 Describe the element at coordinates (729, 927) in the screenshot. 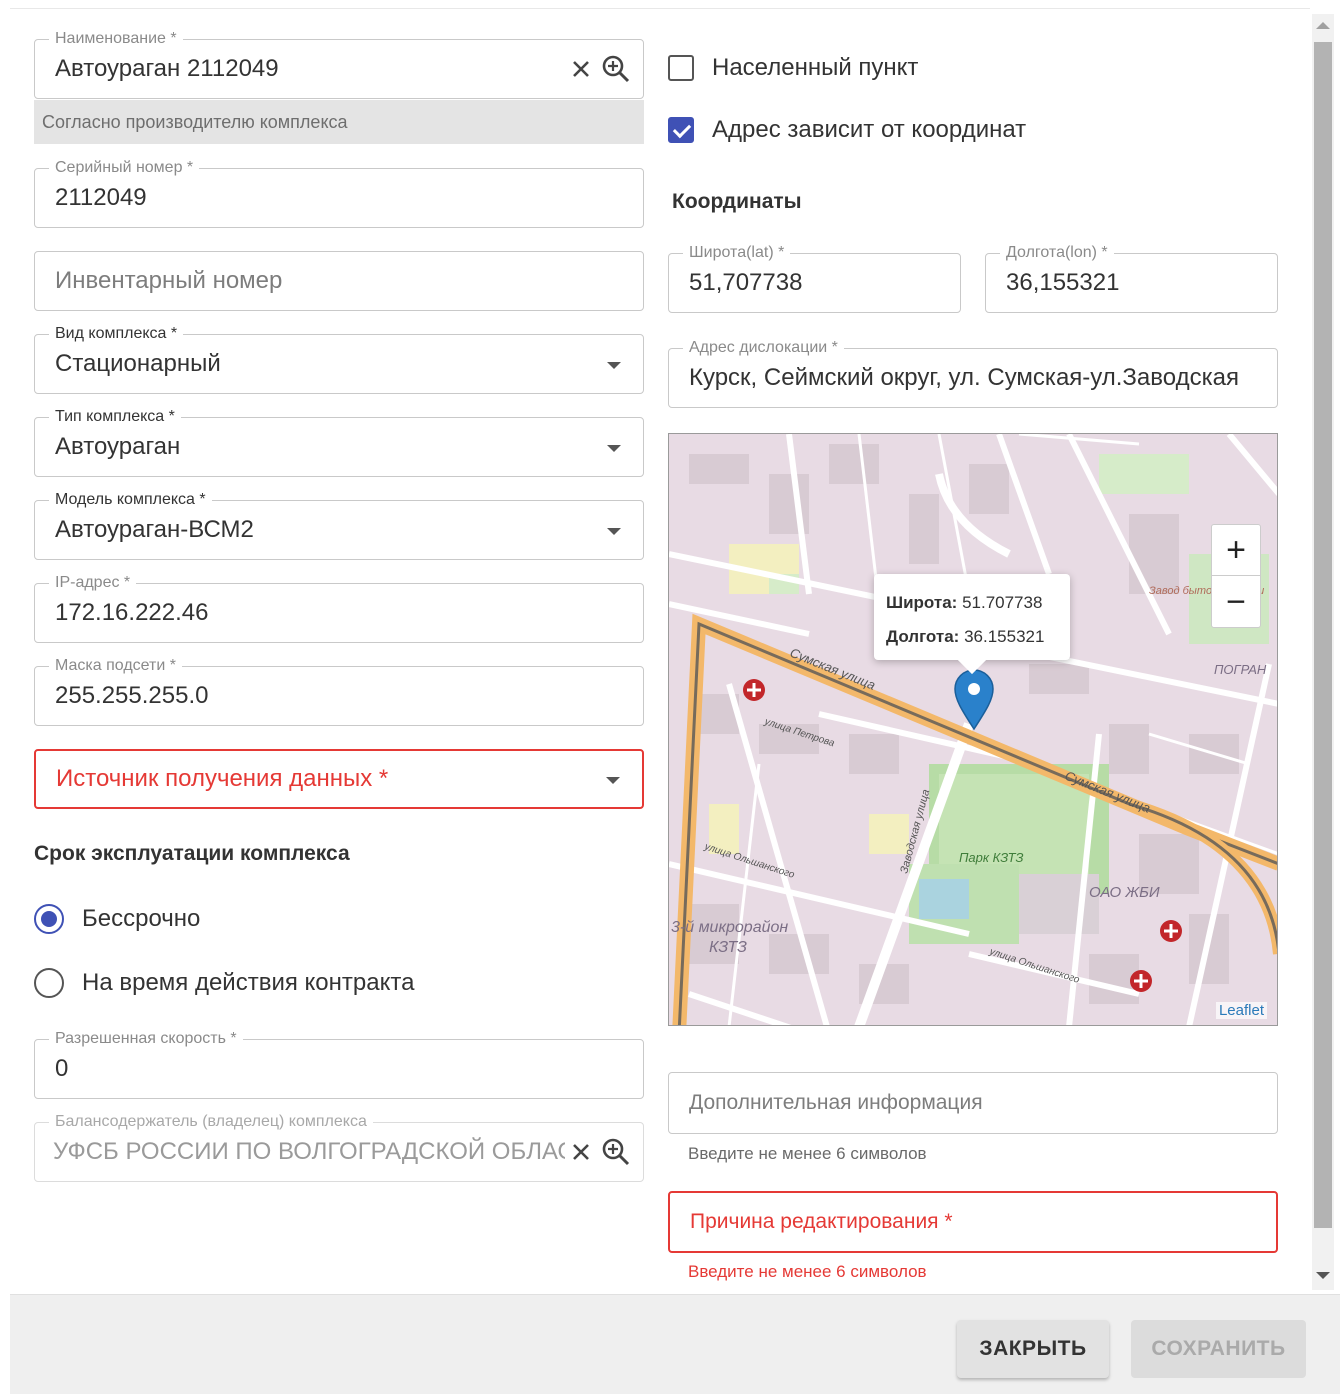

I see `map-label-district: 3-й микрорайон` at that location.